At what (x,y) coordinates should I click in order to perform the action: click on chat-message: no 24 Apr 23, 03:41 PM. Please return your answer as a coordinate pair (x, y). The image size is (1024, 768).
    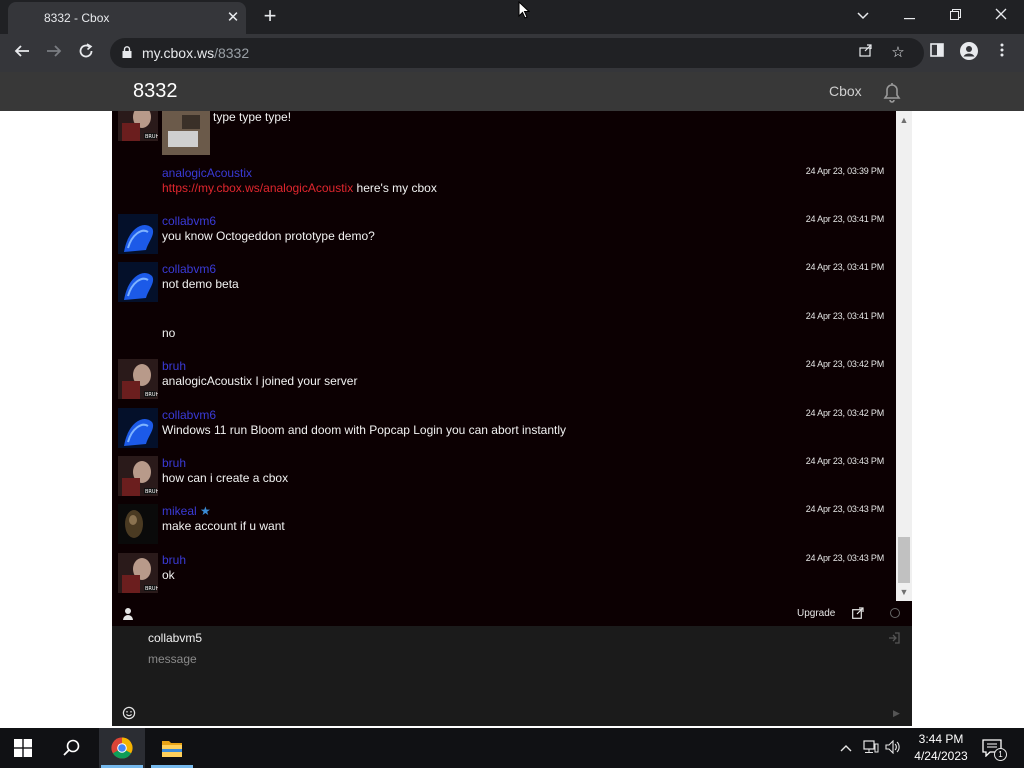
    Looking at the image, I should click on (504, 329).